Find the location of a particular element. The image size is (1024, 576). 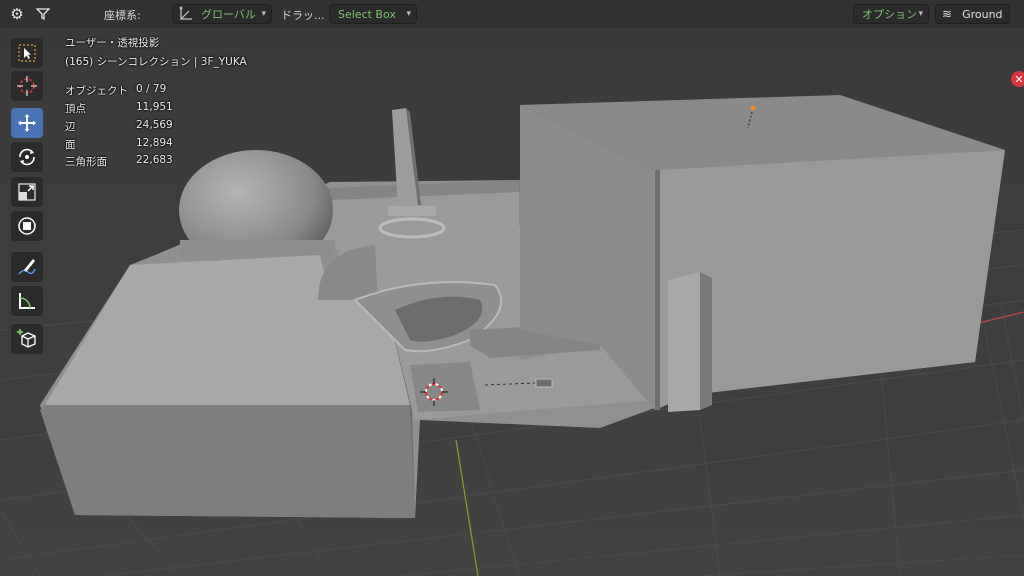

scale-icon is located at coordinates (27, 192).